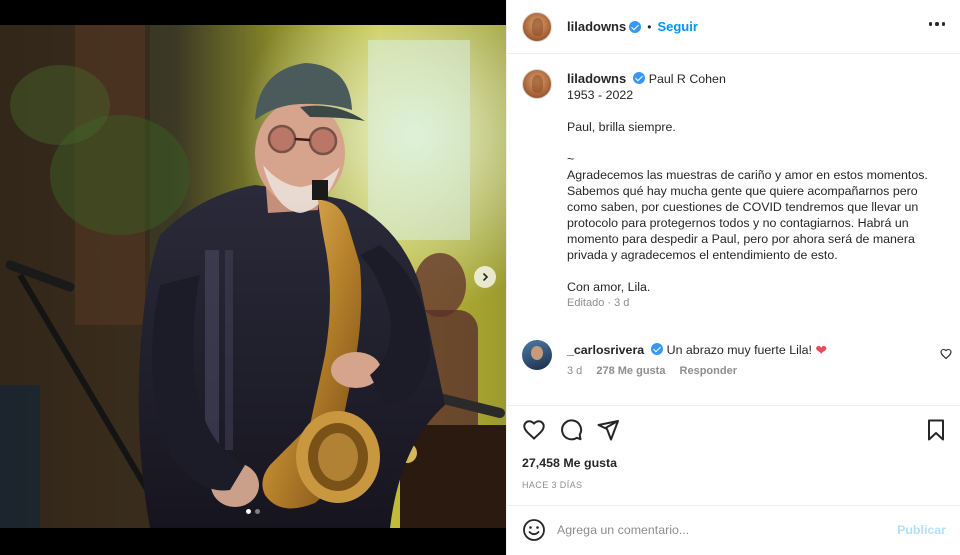 This screenshot has height=555, width=960. I want to click on likes-count: 27,458 Me gusta, so click(569, 463).